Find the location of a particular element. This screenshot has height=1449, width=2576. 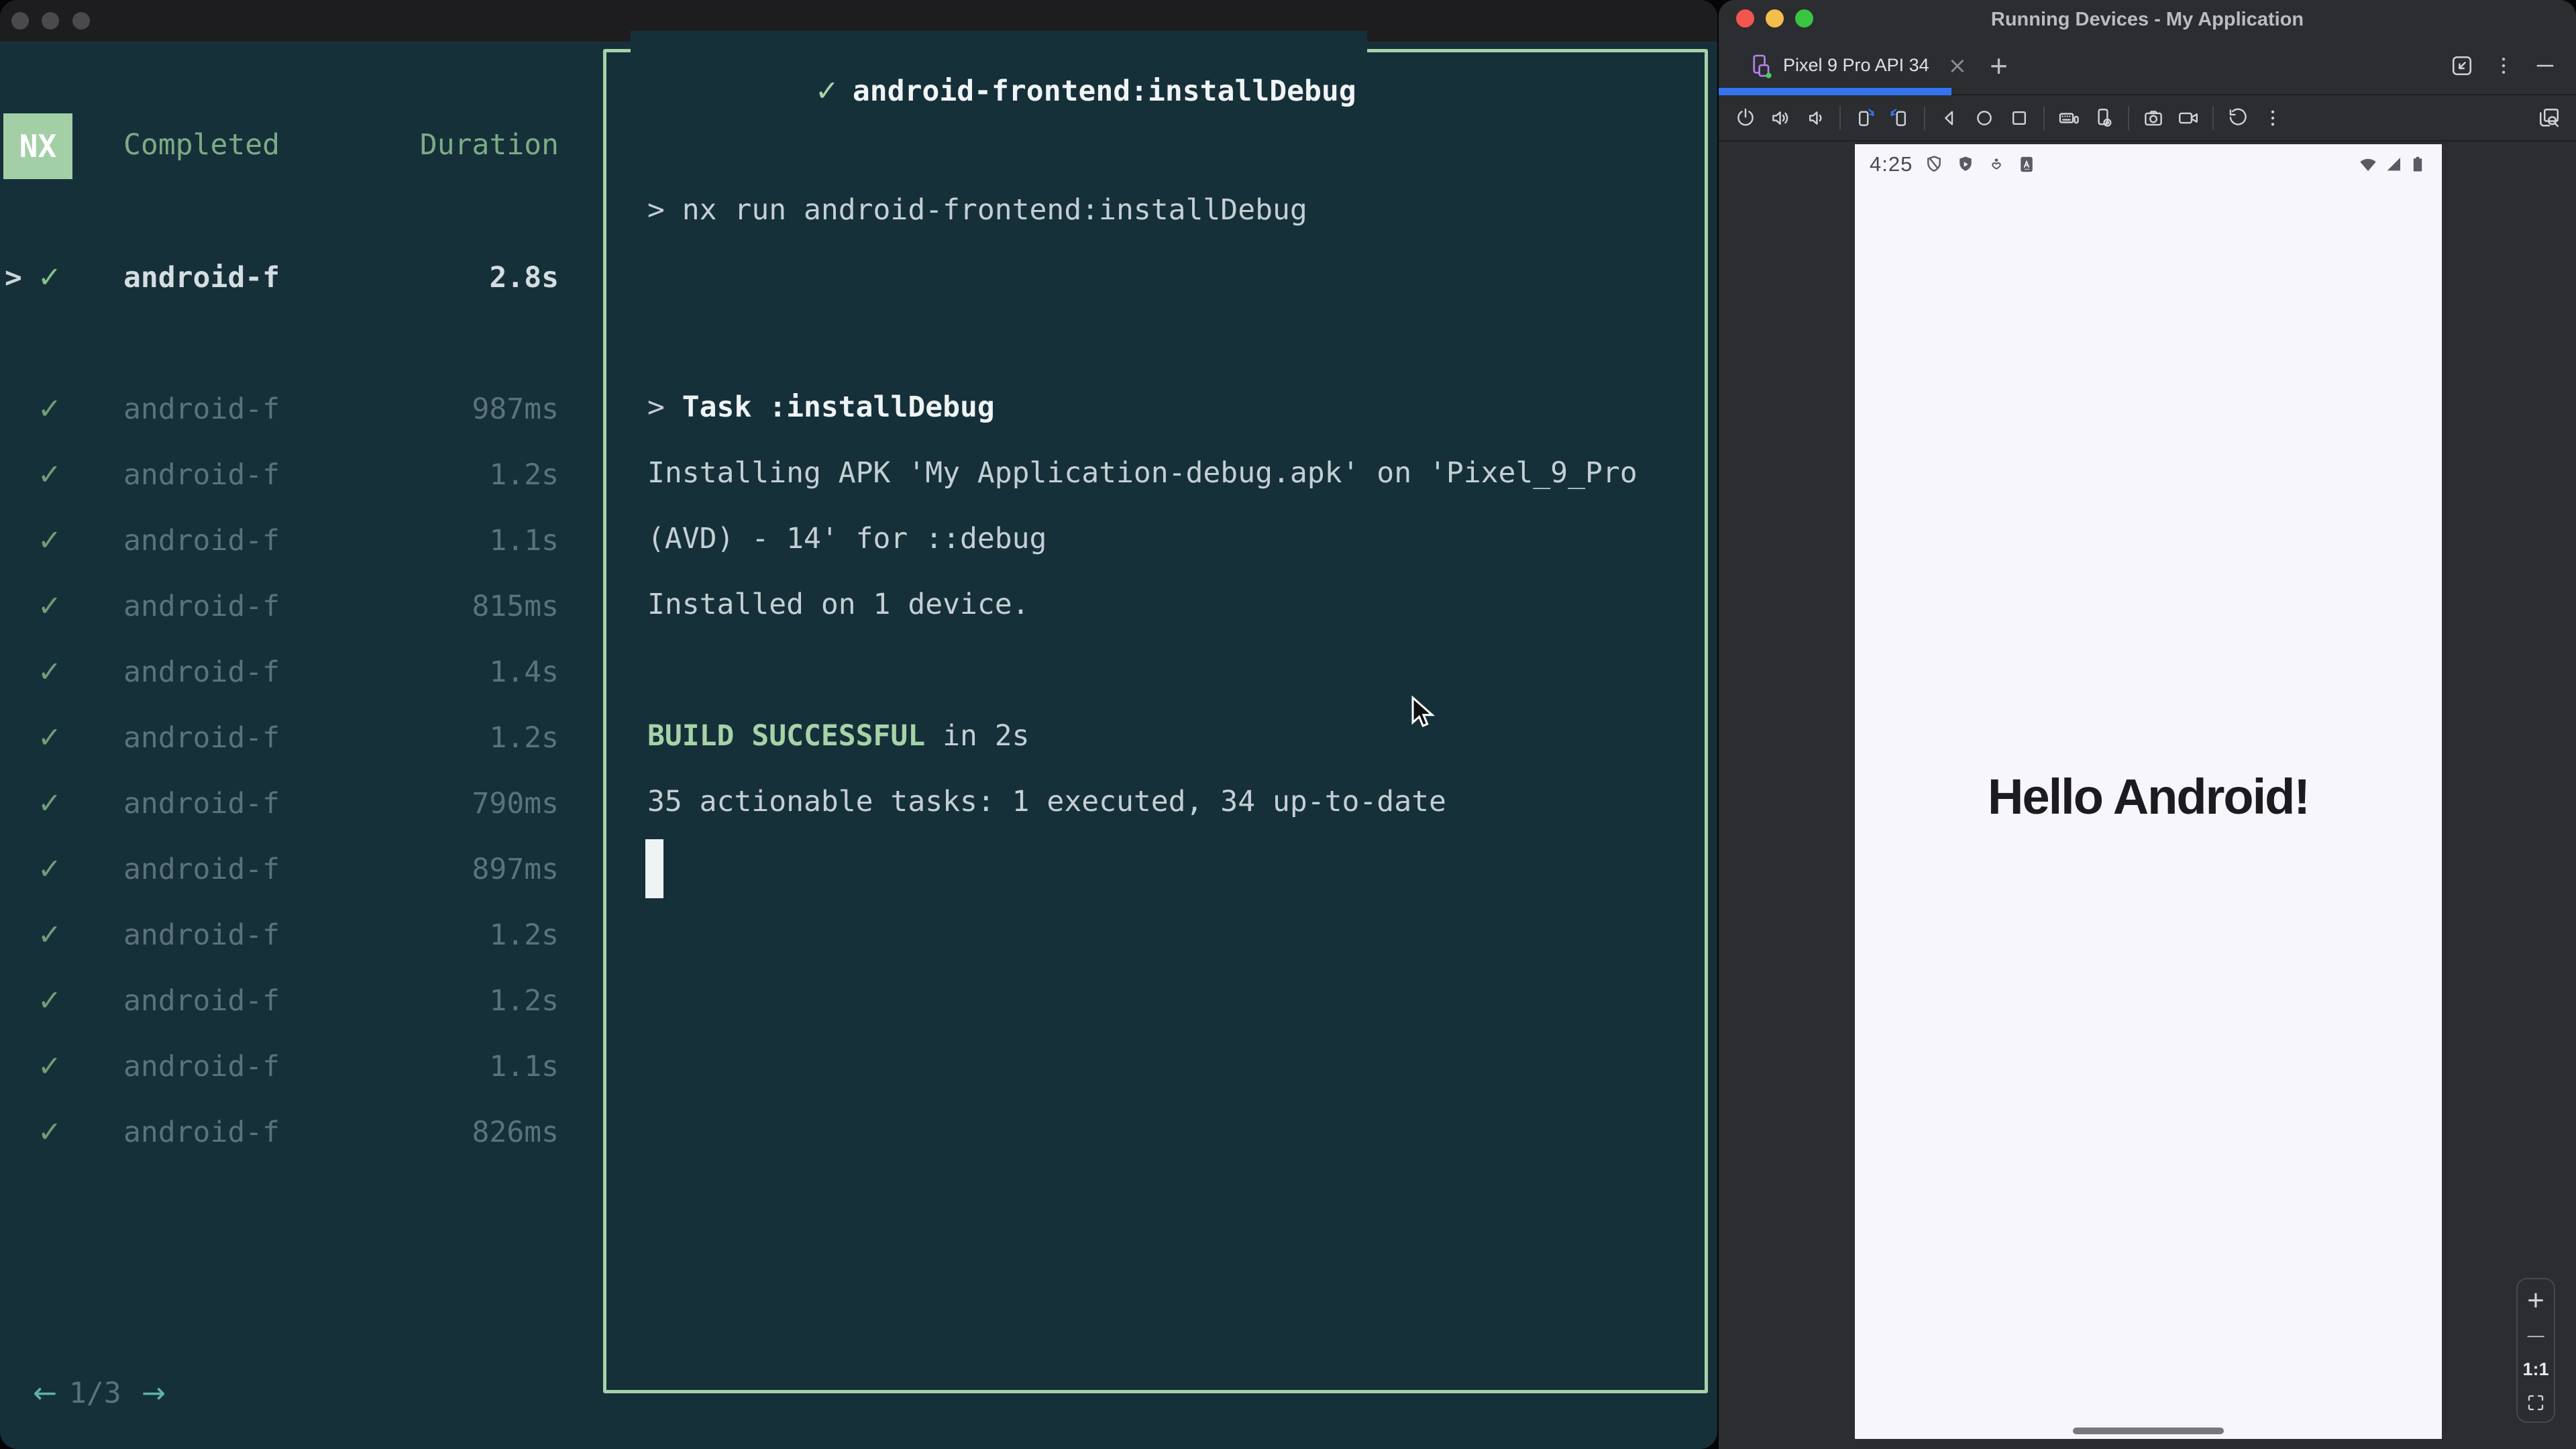

next-page-arrow: → is located at coordinates (154, 1393).